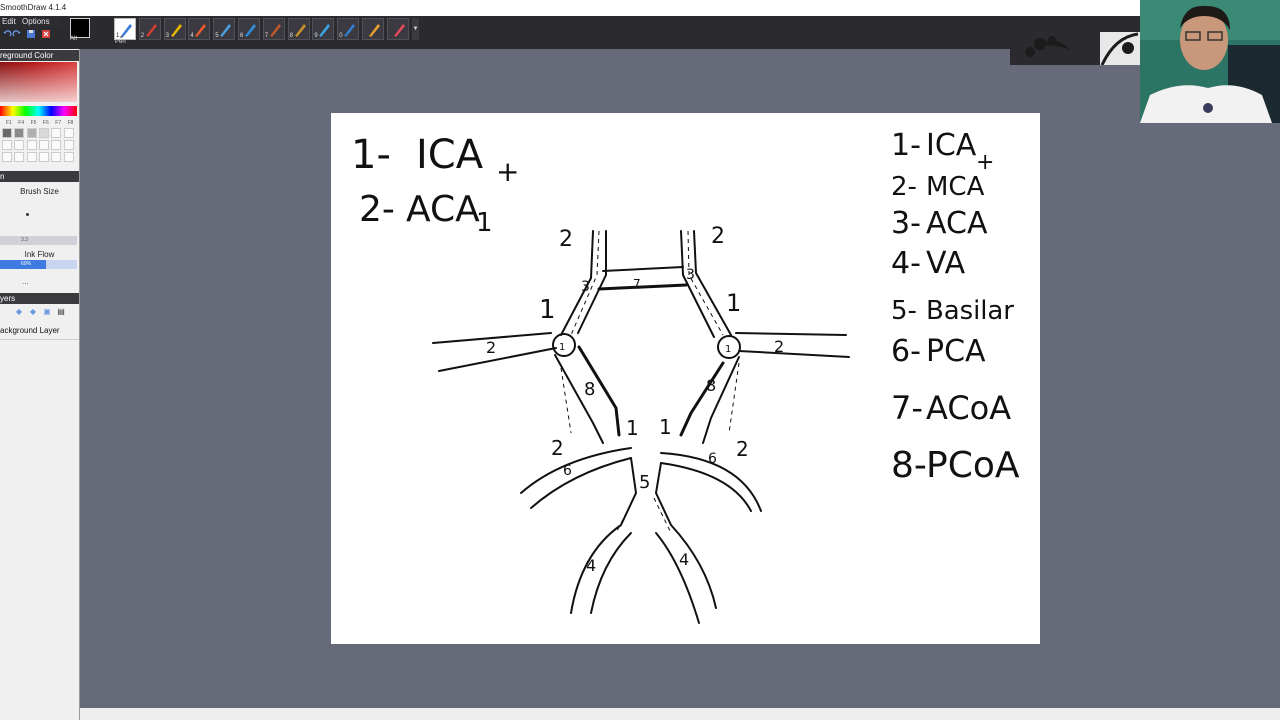  I want to click on legend-abbr: PCA, so click(956, 351).